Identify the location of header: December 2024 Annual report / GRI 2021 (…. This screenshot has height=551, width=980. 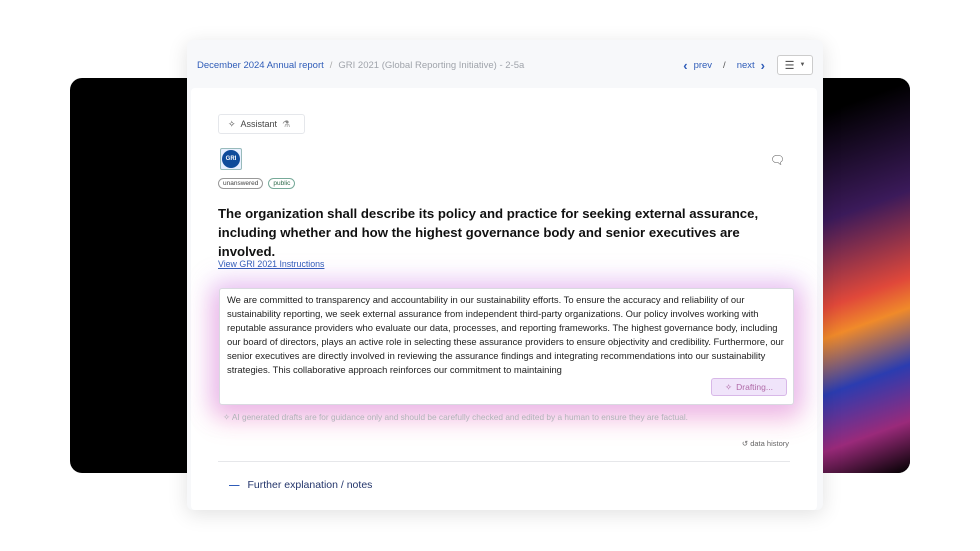
(505, 65).